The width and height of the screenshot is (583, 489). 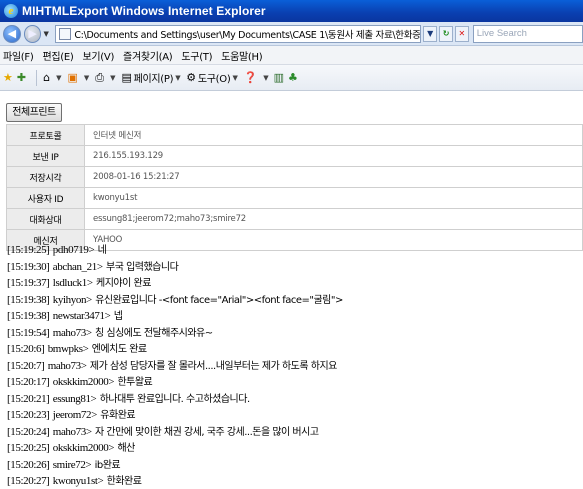 I want to click on menu-file: 파일(F), so click(x=18, y=55).